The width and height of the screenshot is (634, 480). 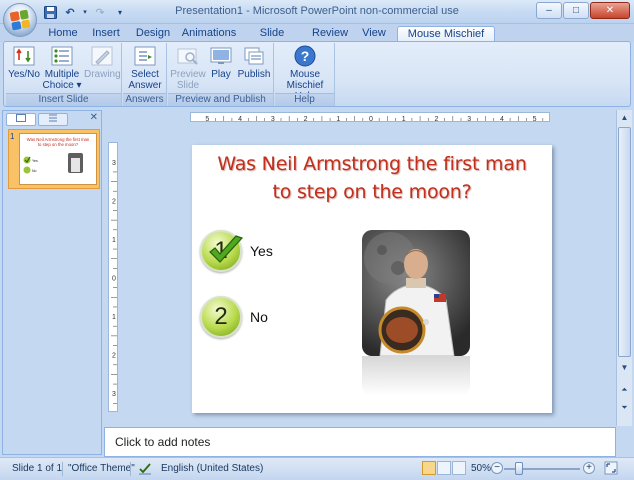 What do you see at coordinates (305, 56) in the screenshot?
I see `help-icon: ?` at bounding box center [305, 56].